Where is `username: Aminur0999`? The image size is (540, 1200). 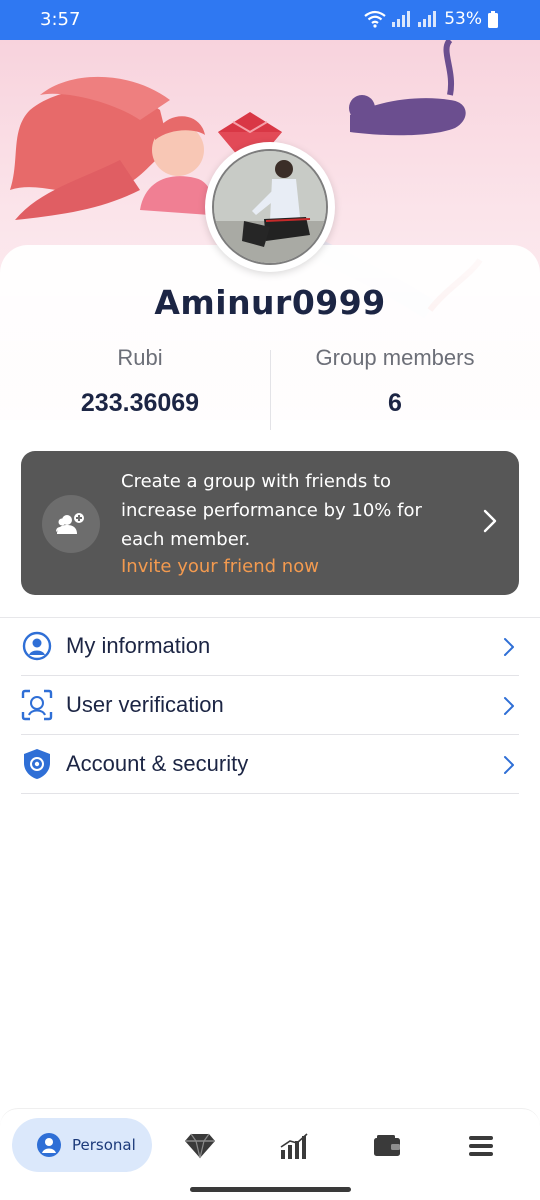
username: Aminur0999 is located at coordinates (270, 302).